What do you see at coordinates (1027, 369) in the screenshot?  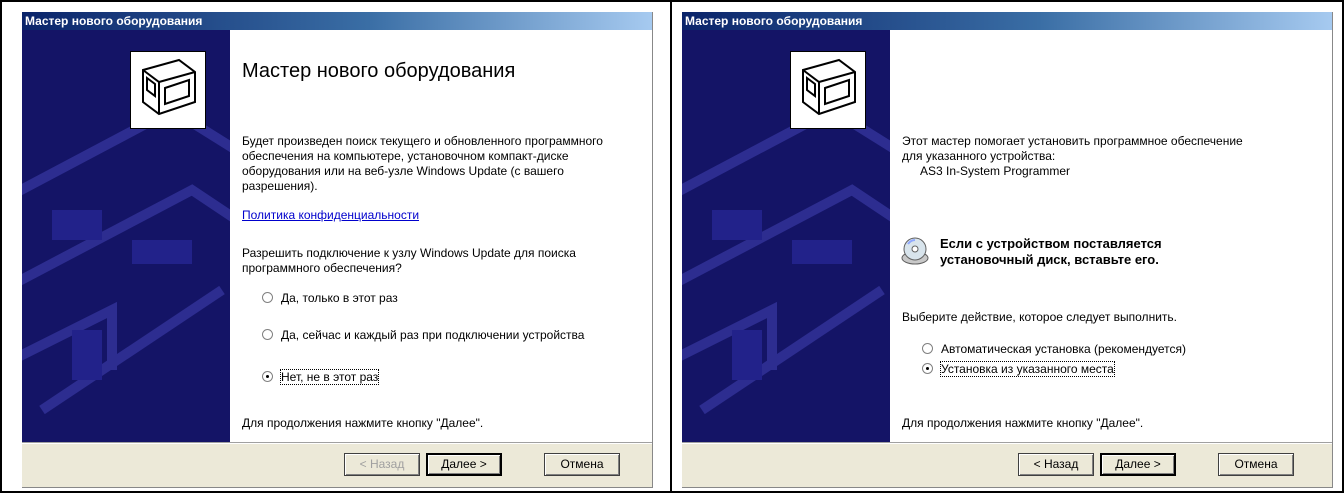 I see `radio-label: Установка из указанного места` at bounding box center [1027, 369].